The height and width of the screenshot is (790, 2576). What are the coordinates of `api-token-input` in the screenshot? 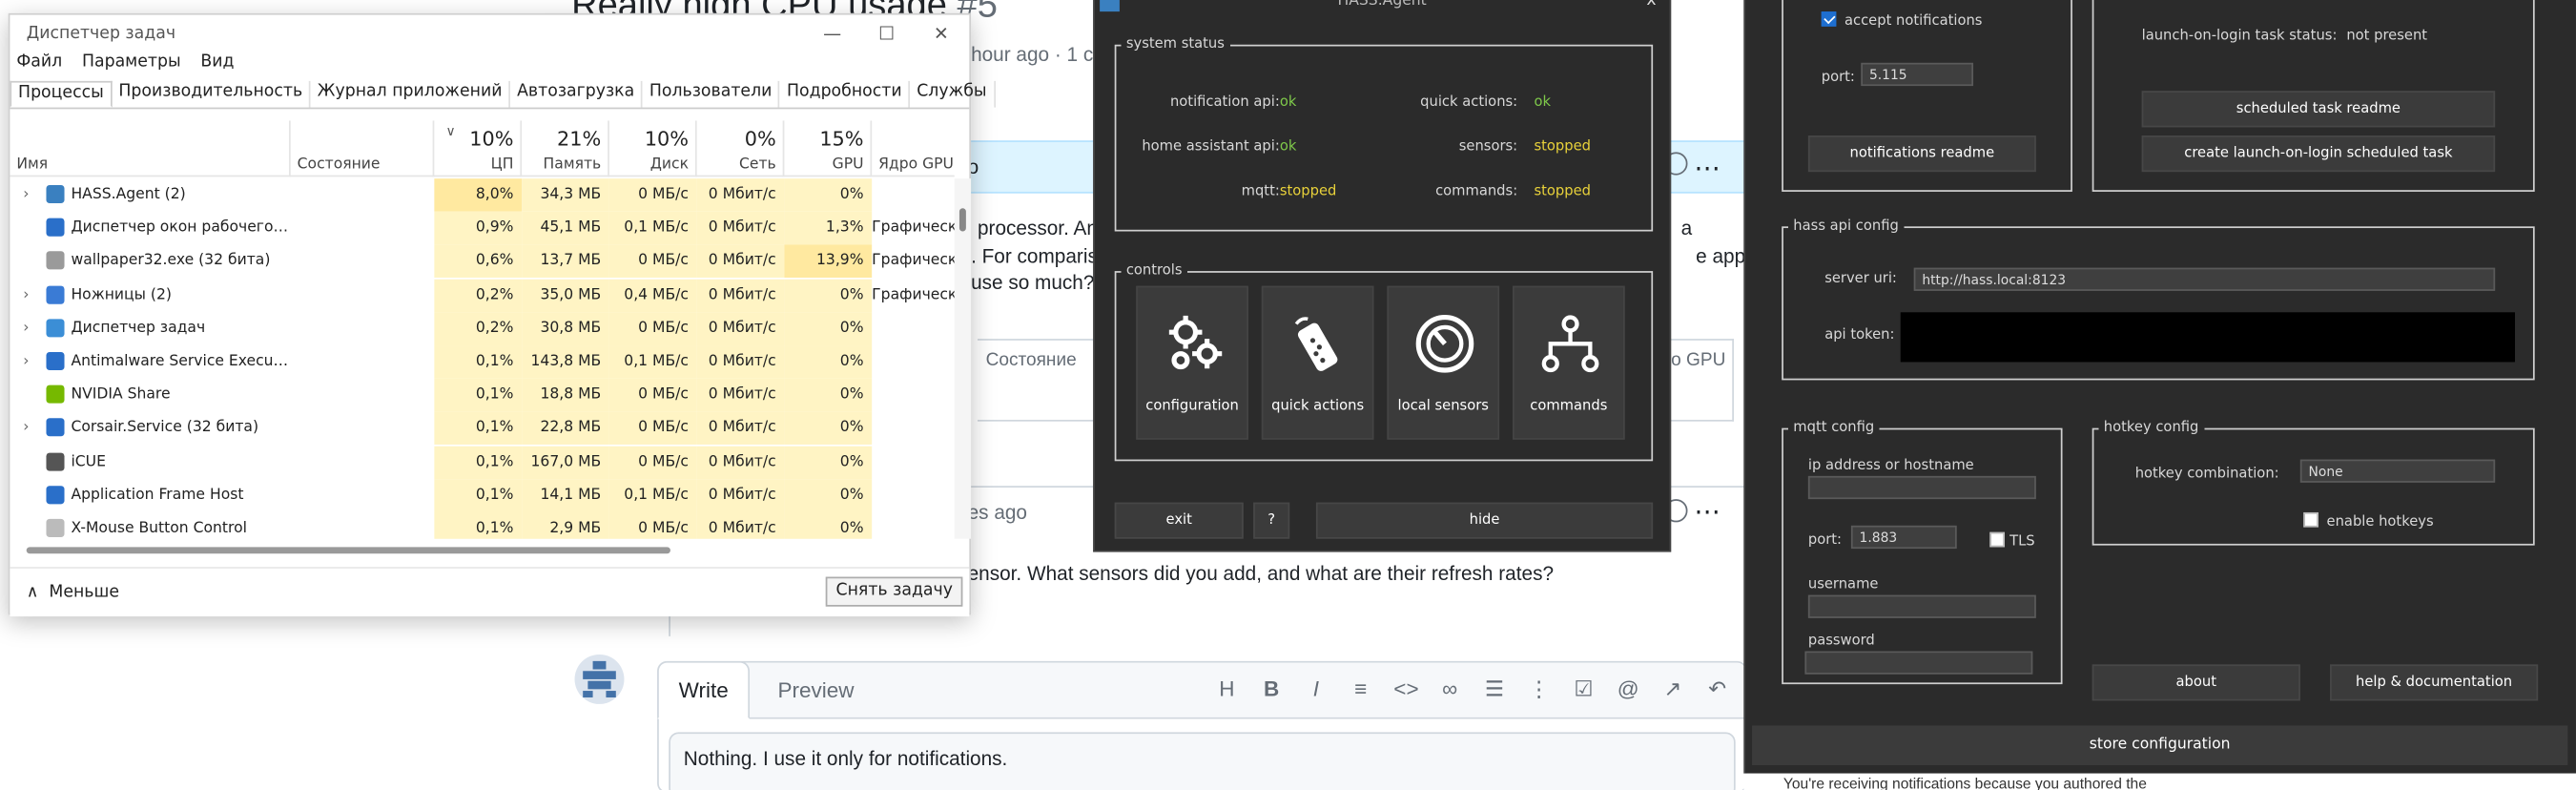 It's located at (2207, 338).